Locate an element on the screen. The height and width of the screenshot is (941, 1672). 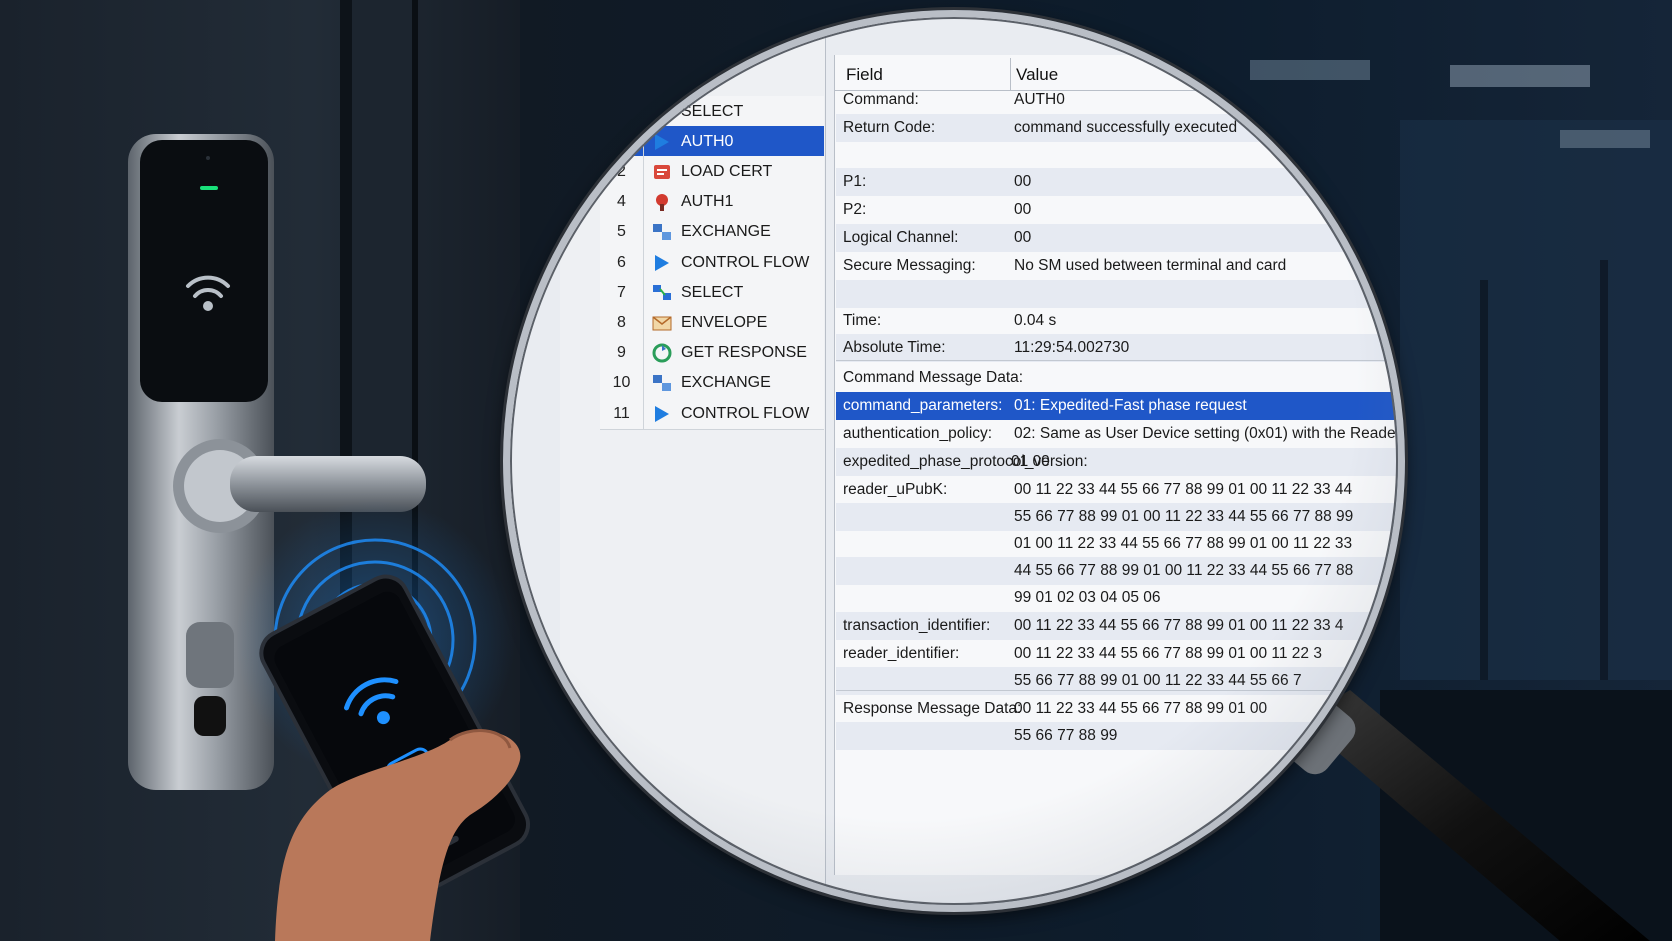
field-name: reader_uPubK: is located at coordinates (895, 489).